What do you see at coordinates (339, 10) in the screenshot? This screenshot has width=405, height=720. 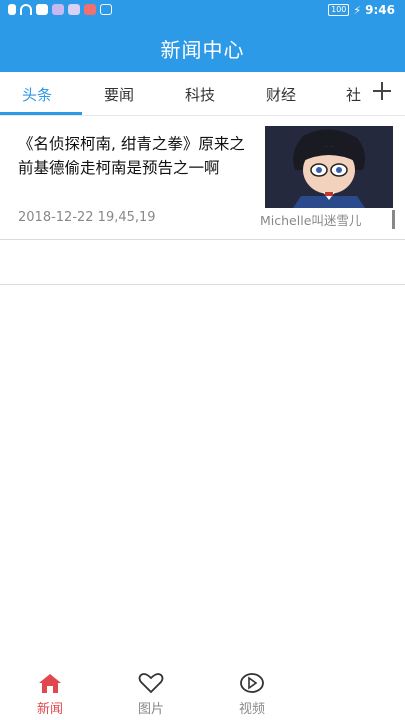 I see `battery-icon: 100` at bounding box center [339, 10].